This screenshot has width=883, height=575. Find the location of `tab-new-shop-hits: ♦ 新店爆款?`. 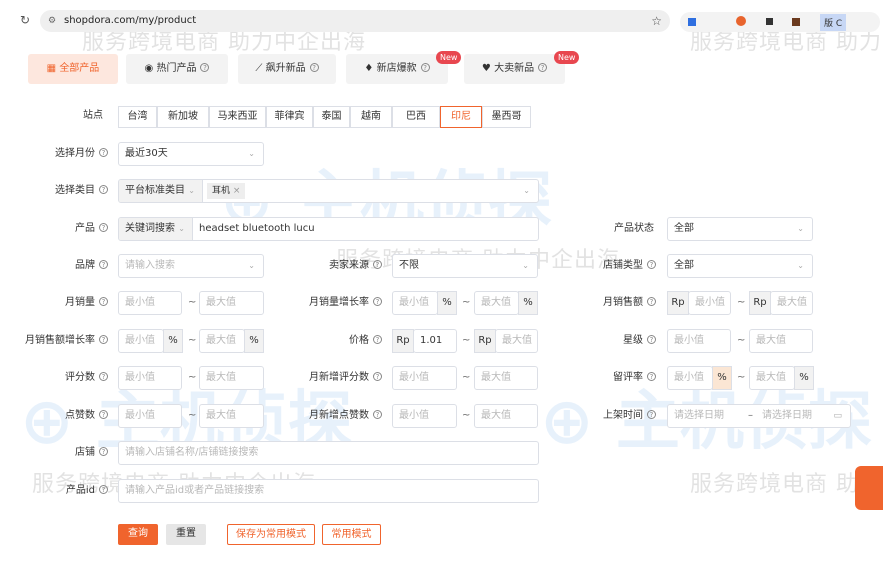

tab-new-shop-hits: ♦ 新店爆款? is located at coordinates (397, 69).